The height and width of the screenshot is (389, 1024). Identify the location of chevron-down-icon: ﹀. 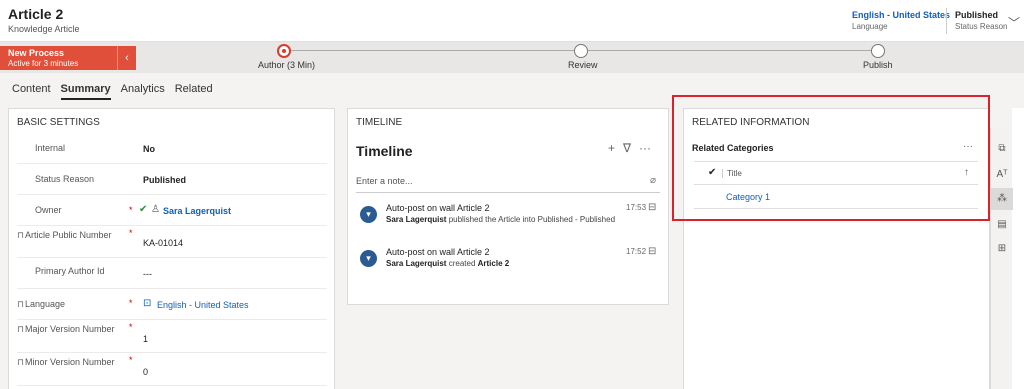
(1014, 22).